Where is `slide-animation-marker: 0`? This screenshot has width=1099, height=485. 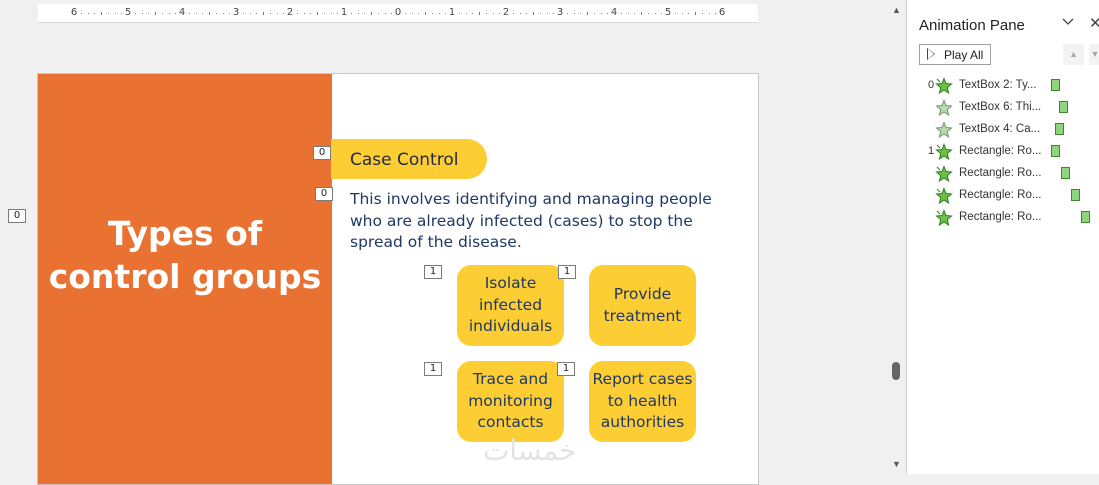 slide-animation-marker: 0 is located at coordinates (17, 216).